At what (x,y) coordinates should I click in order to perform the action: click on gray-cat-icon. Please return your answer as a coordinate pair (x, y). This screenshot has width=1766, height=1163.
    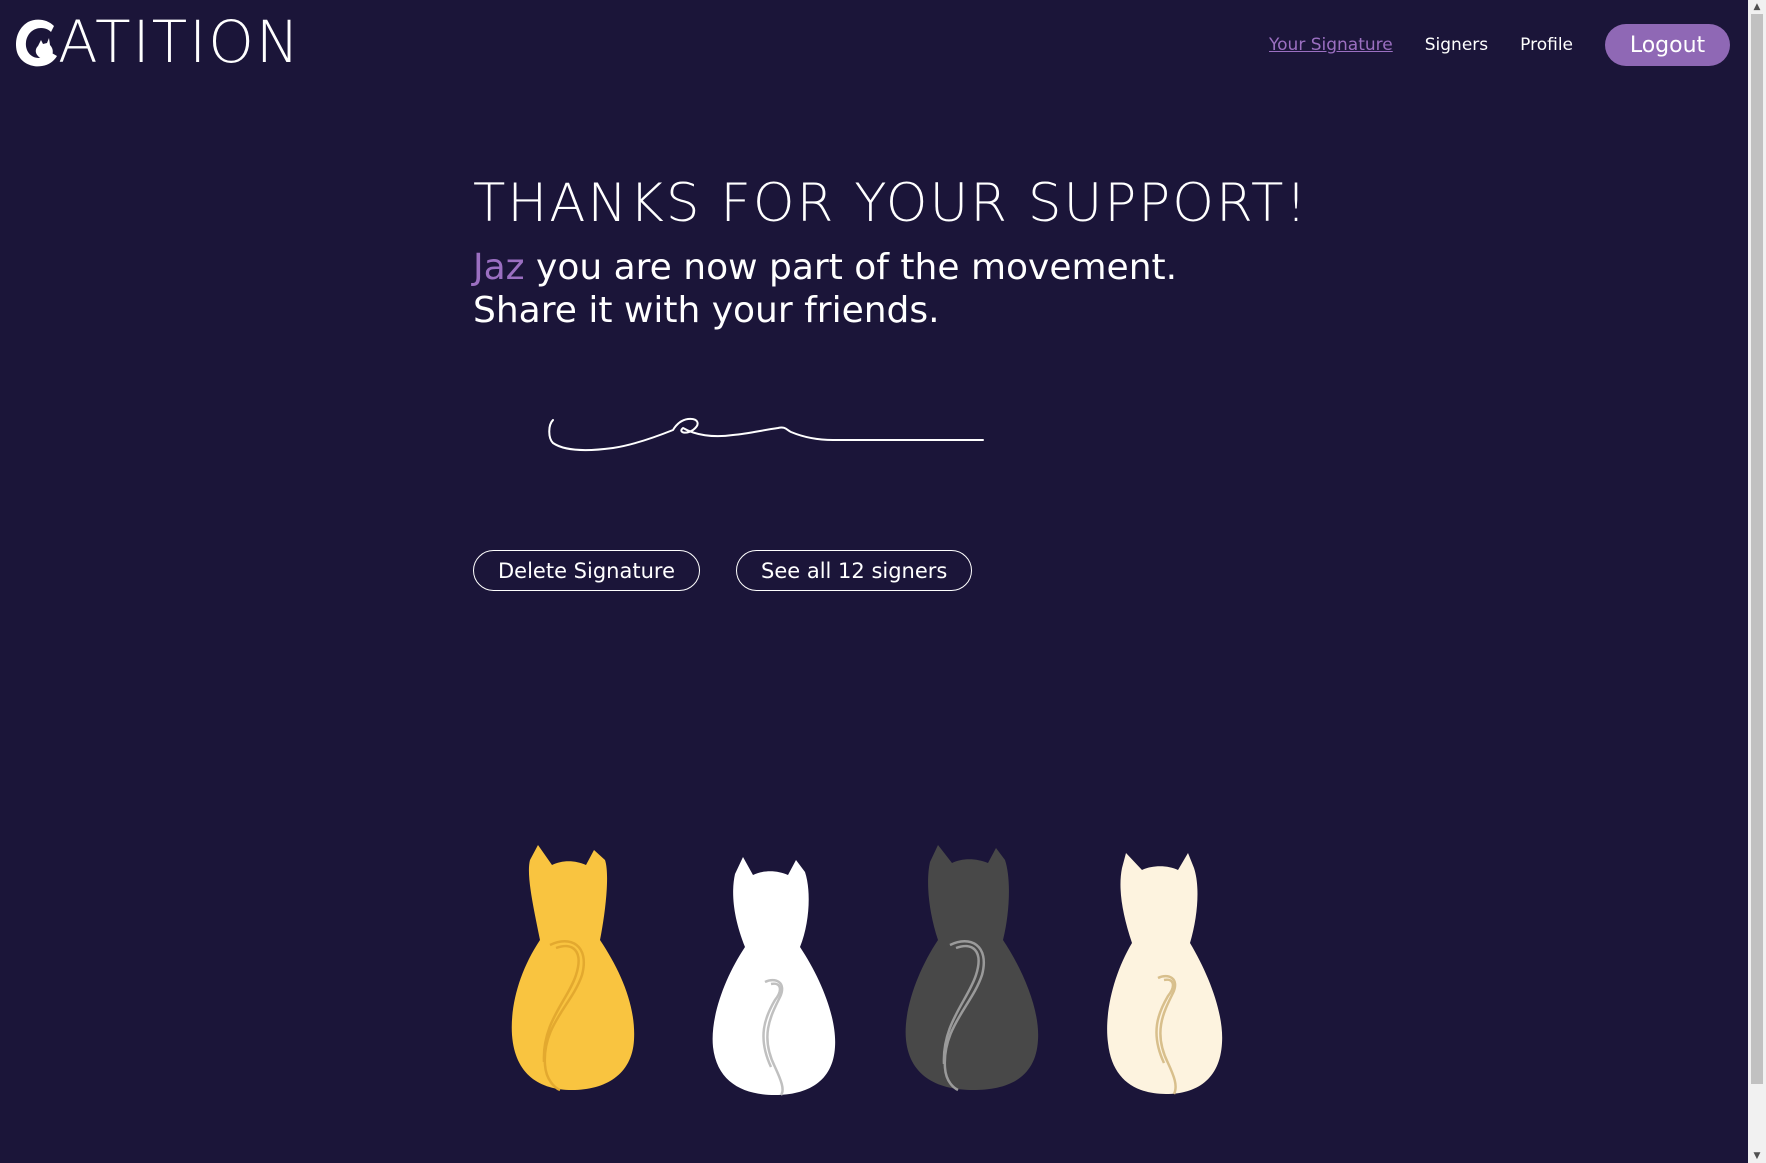
    Looking at the image, I should click on (972, 968).